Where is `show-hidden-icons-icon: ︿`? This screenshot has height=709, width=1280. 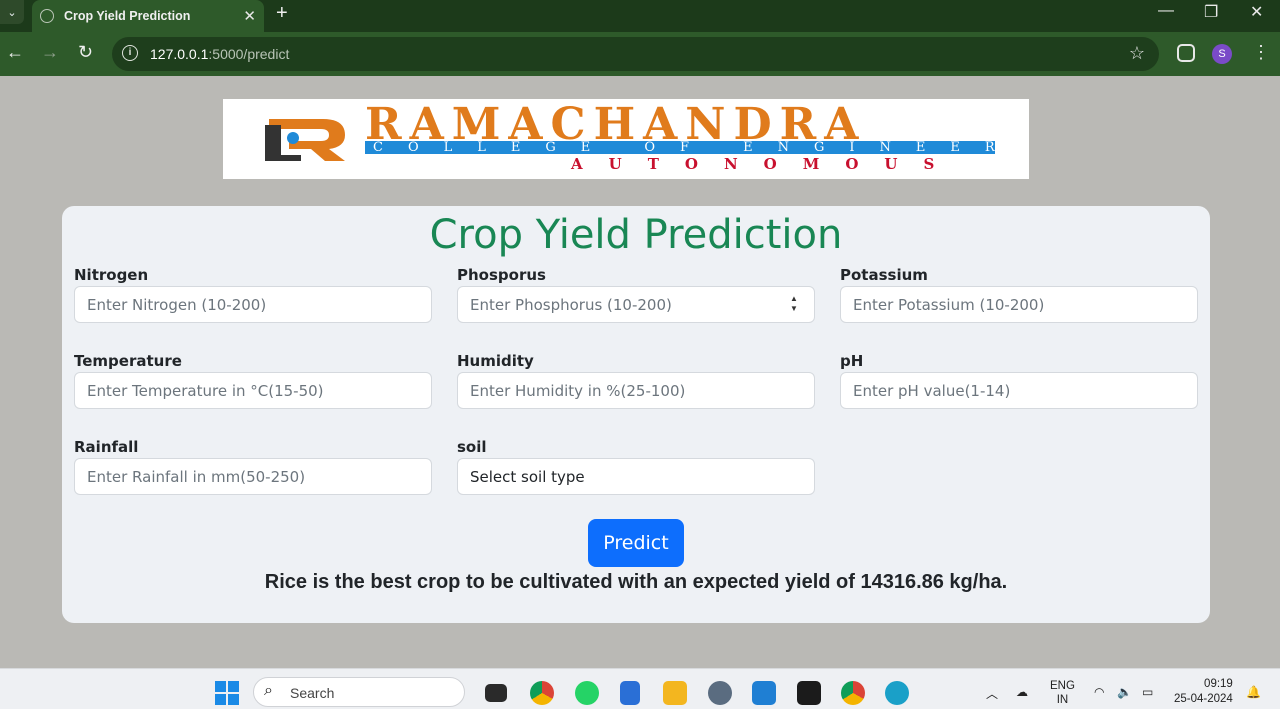
show-hidden-icons-icon: ︿ is located at coordinates (992, 693).